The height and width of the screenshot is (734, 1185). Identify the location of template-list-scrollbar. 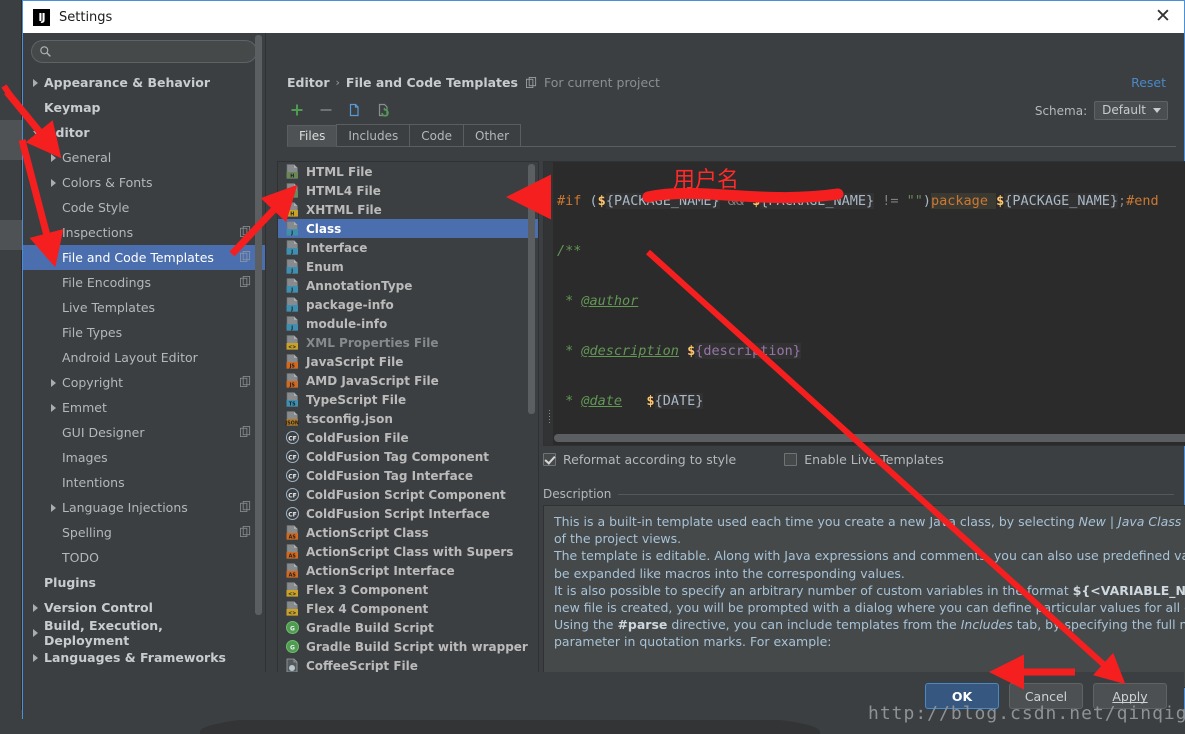
(531, 289).